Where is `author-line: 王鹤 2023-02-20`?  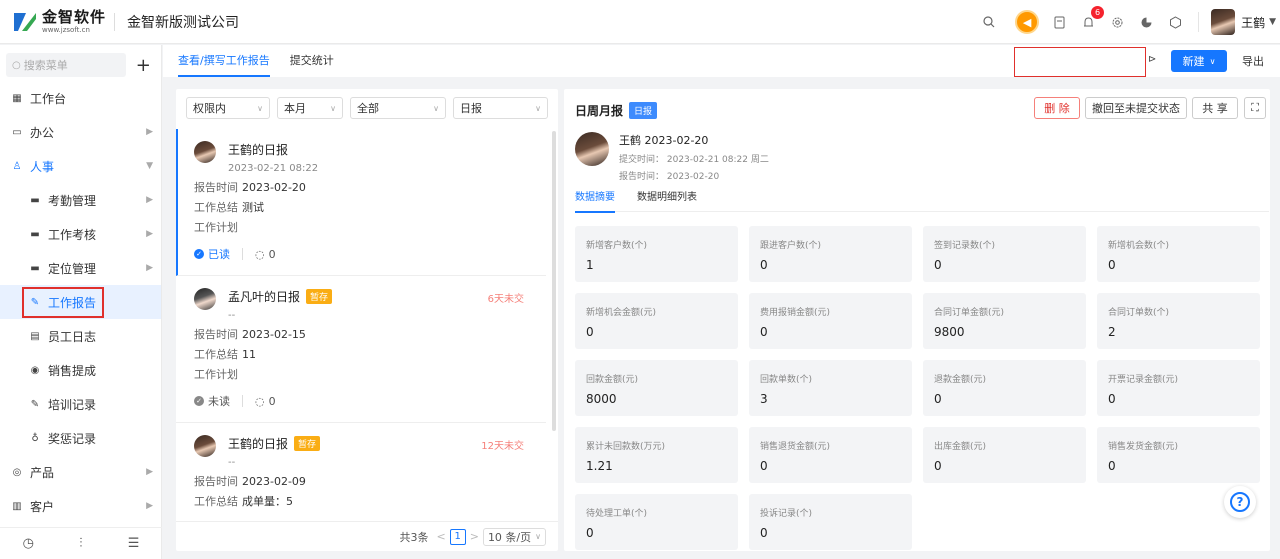
author-line: 王鹤 2023-02-20 is located at coordinates (664, 140).